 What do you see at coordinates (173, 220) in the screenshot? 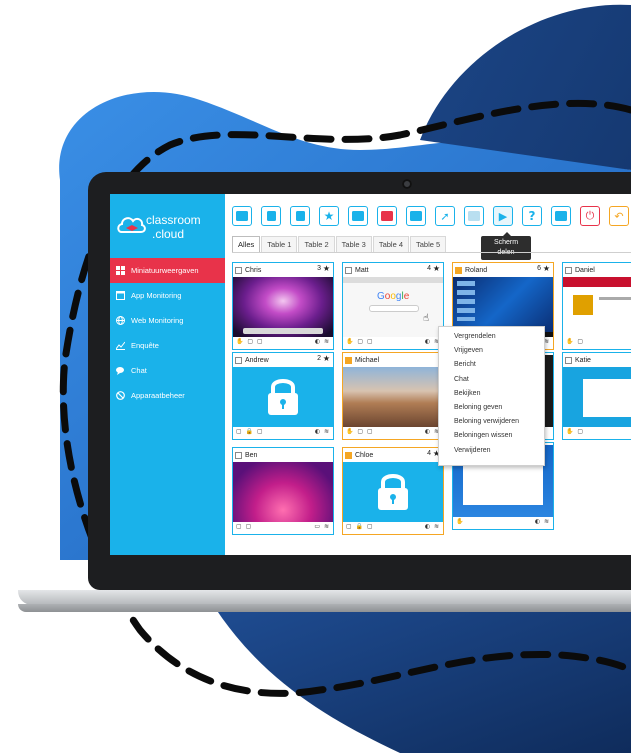
I see `logo-text-line1: classroom` at bounding box center [173, 220].